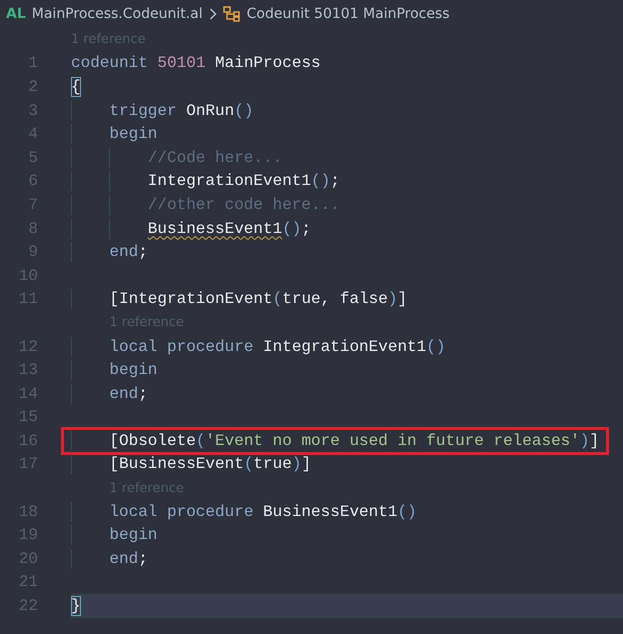 The height and width of the screenshot is (634, 623). I want to click on code-line: trigger OnRun(), so click(162, 110).